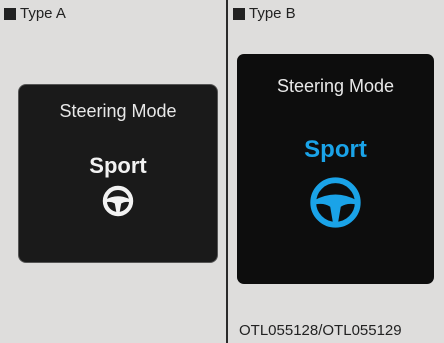 This screenshot has width=444, height=343. What do you see at coordinates (43, 13) in the screenshot?
I see `type-a-label-text: Type A` at bounding box center [43, 13].